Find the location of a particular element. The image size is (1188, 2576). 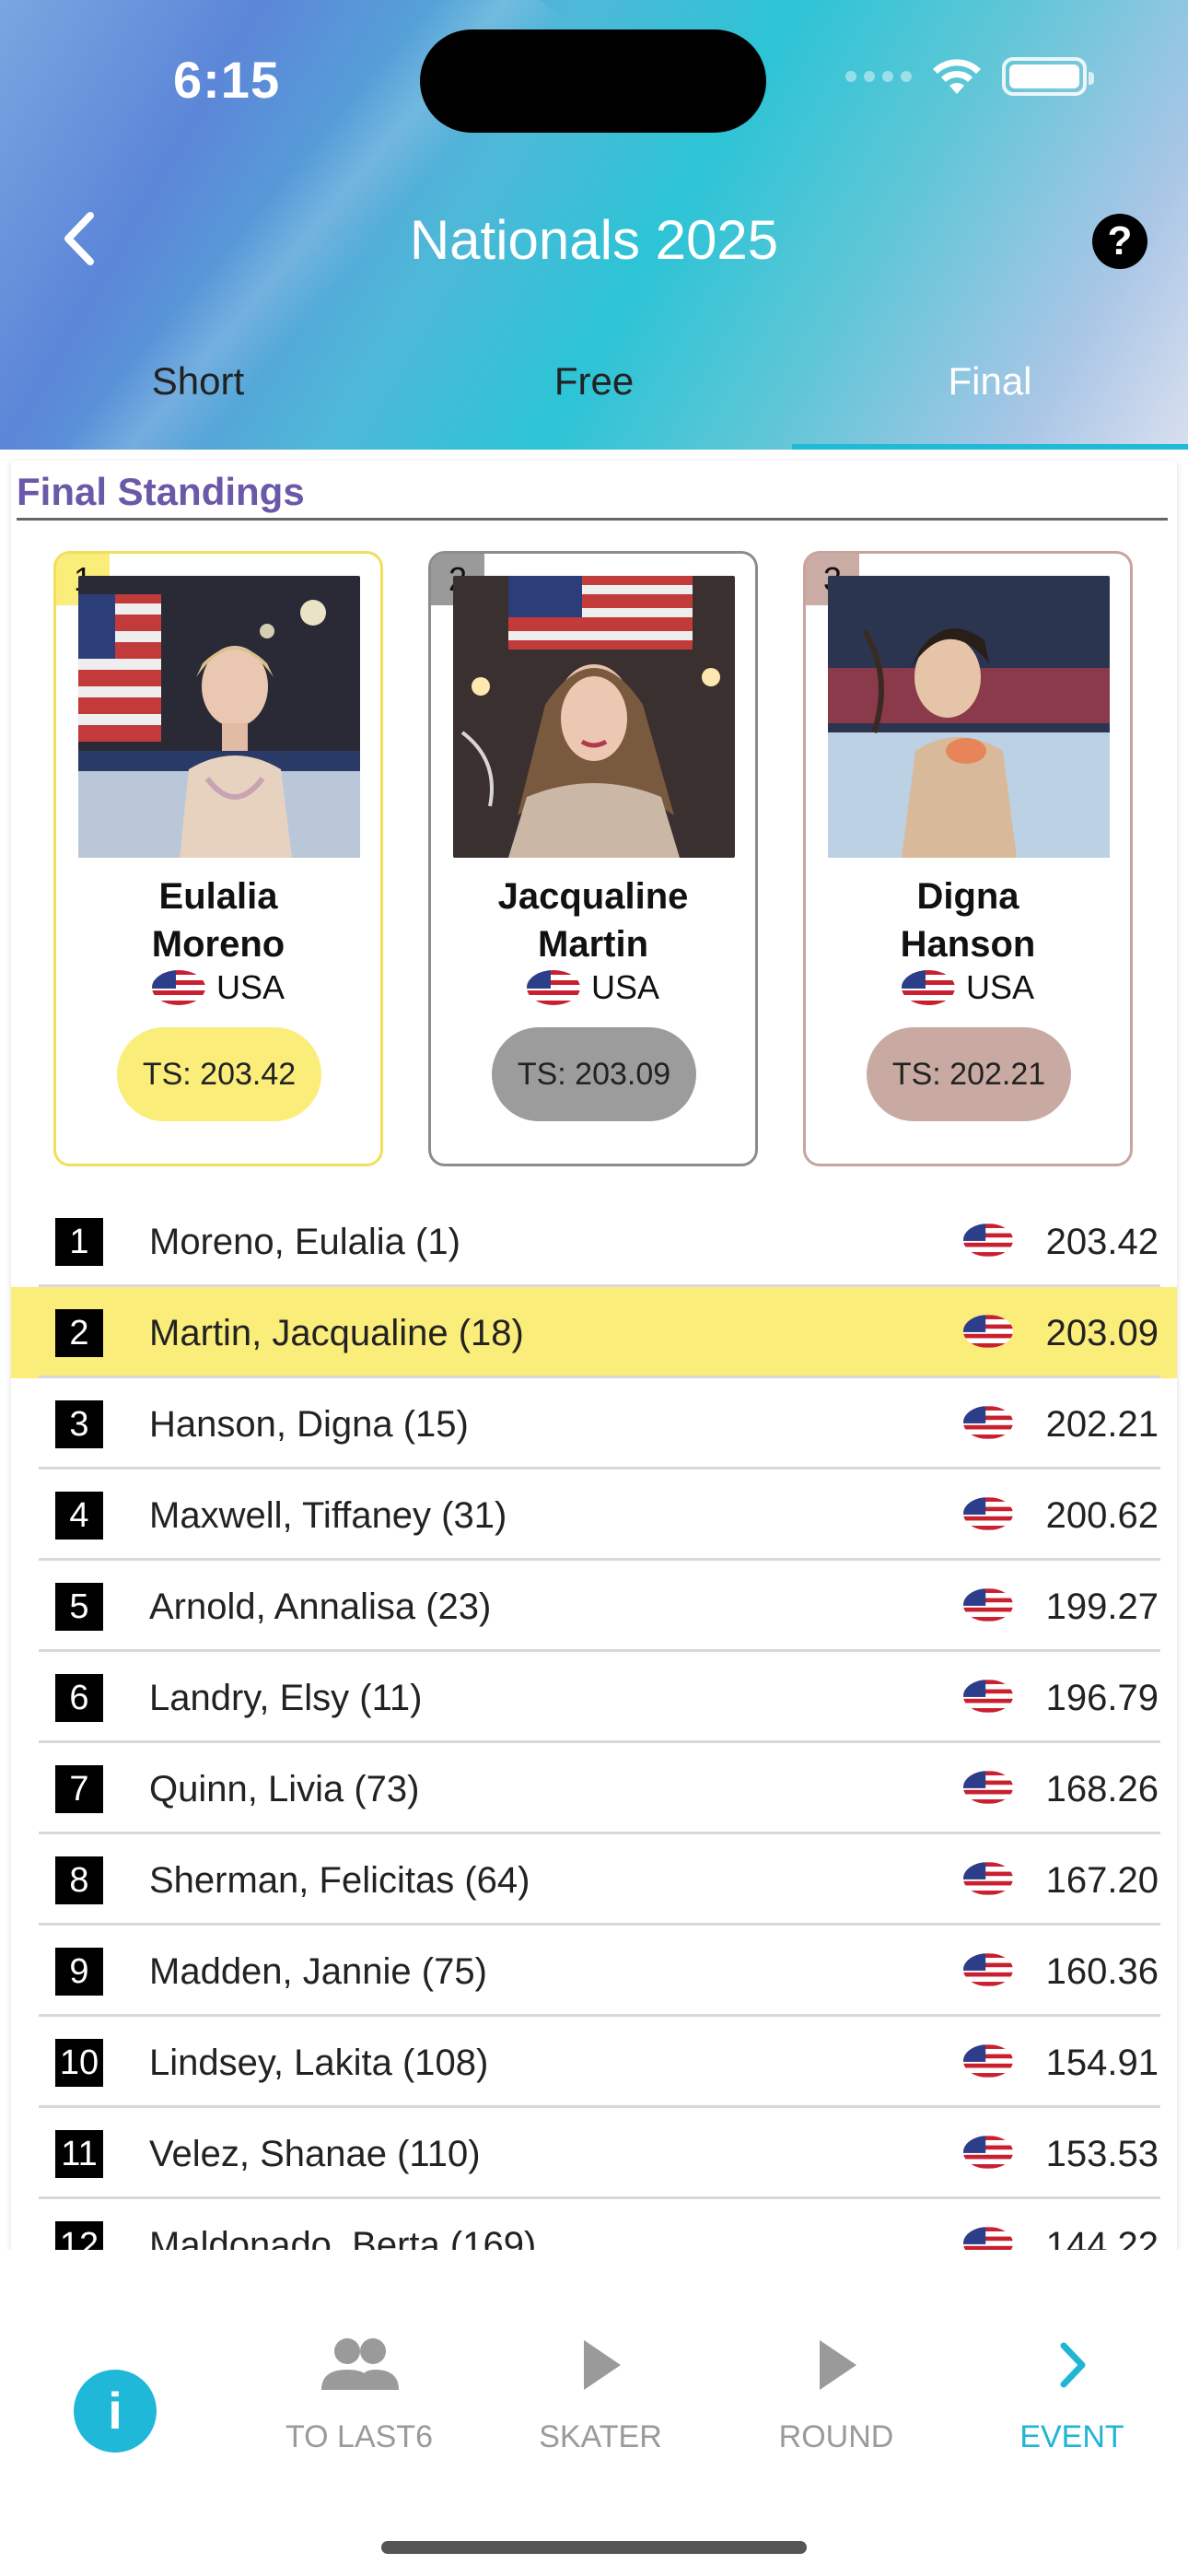

battery-icon is located at coordinates (1048, 76).